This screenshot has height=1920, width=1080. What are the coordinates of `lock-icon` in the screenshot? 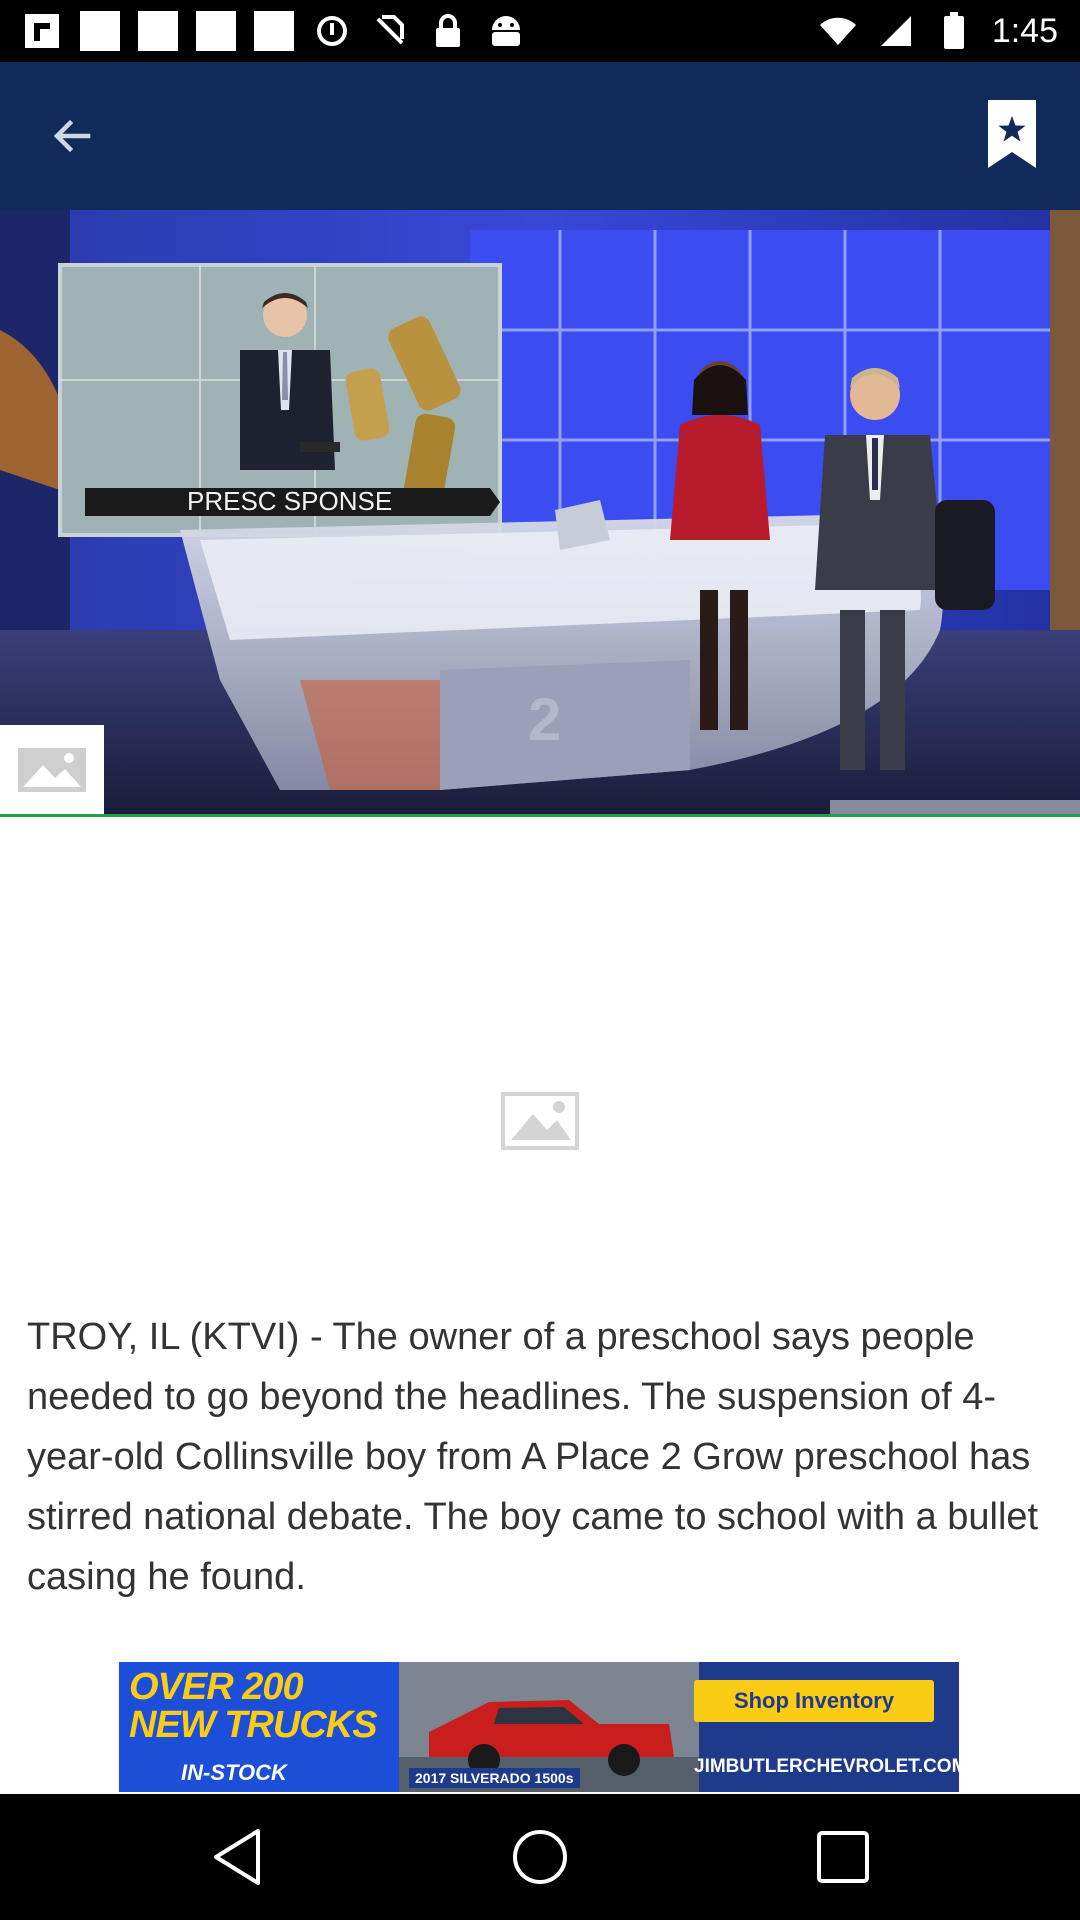 It's located at (448, 31).